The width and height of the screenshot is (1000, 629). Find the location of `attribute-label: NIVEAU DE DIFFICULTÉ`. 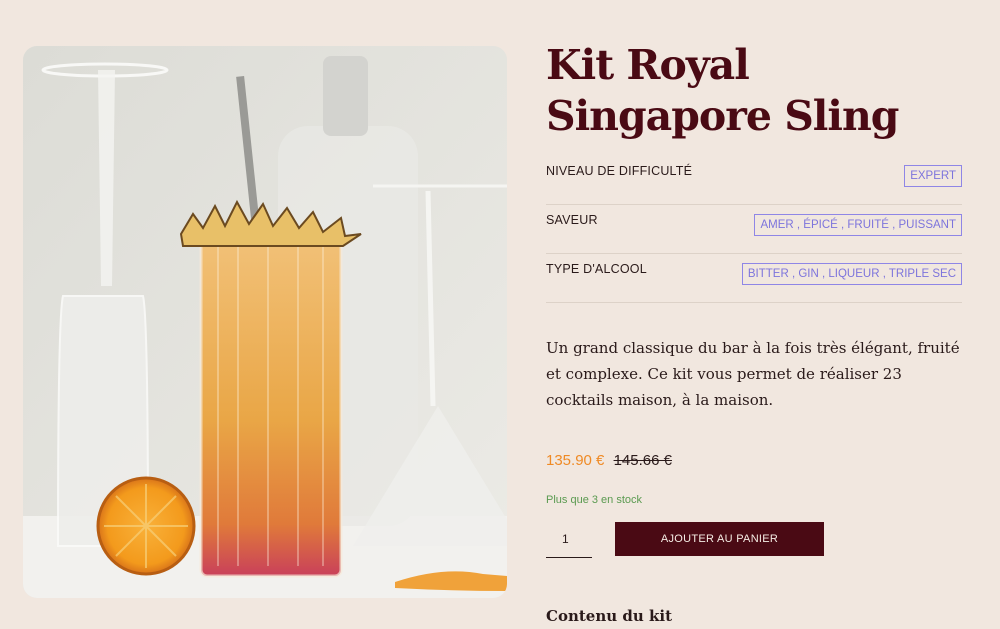

attribute-label: NIVEAU DE DIFFICULTÉ is located at coordinates (619, 171).